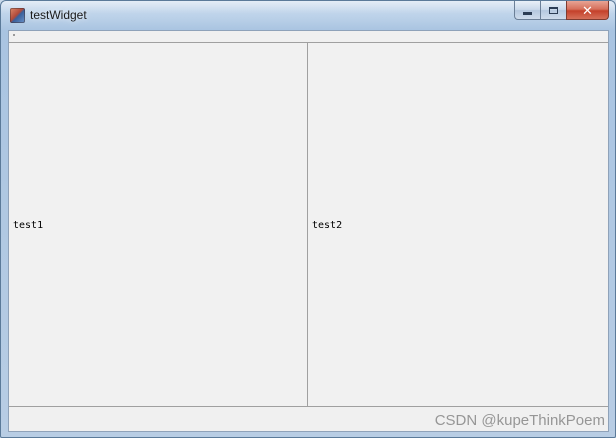 This screenshot has height=438, width=616. I want to click on maximize-button, so click(553, 10).